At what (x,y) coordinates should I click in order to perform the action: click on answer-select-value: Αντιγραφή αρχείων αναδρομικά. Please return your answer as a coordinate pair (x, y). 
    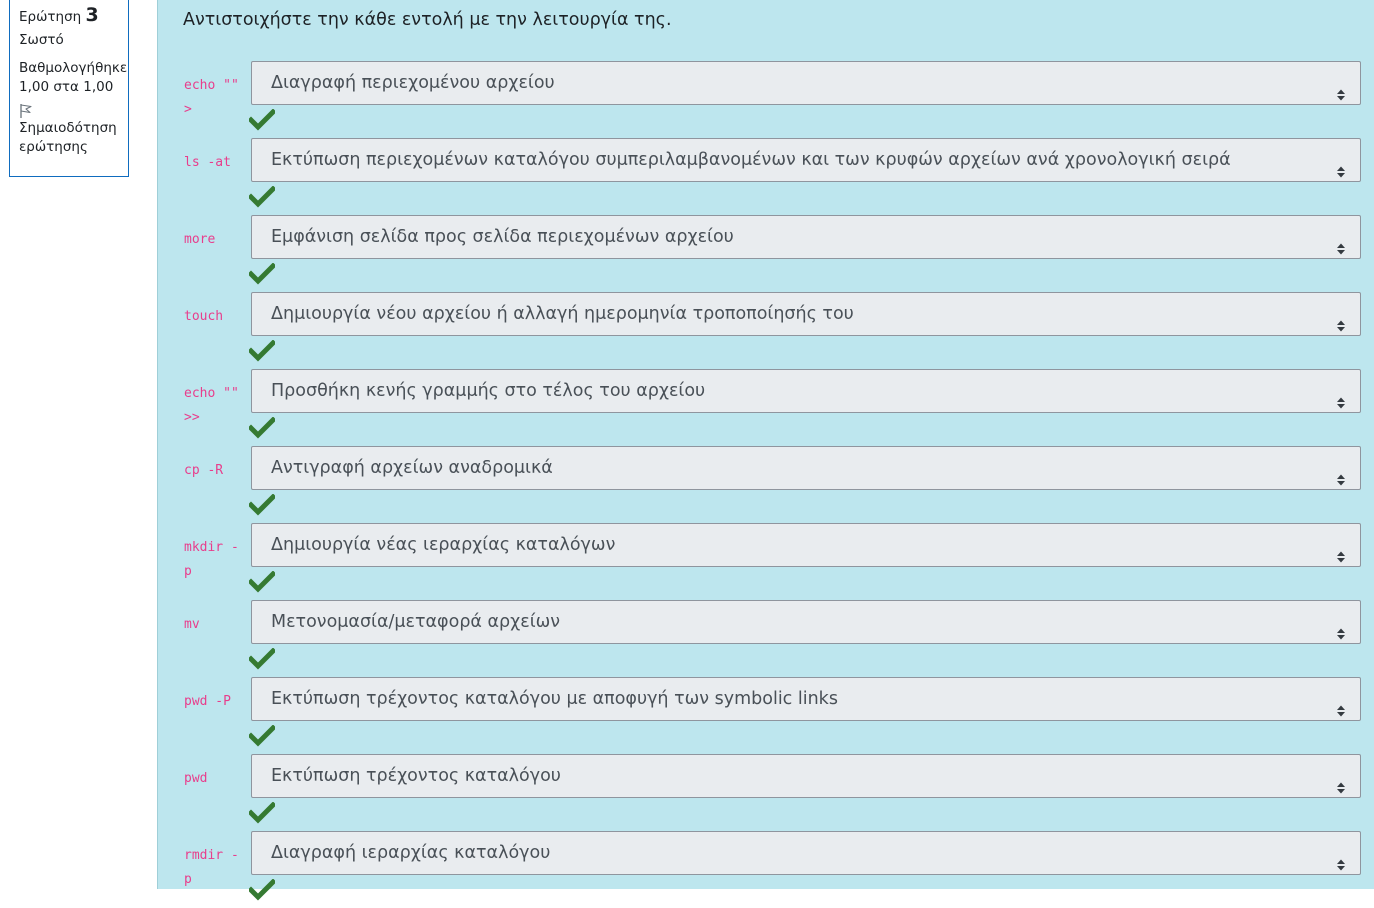
    Looking at the image, I should click on (412, 468).